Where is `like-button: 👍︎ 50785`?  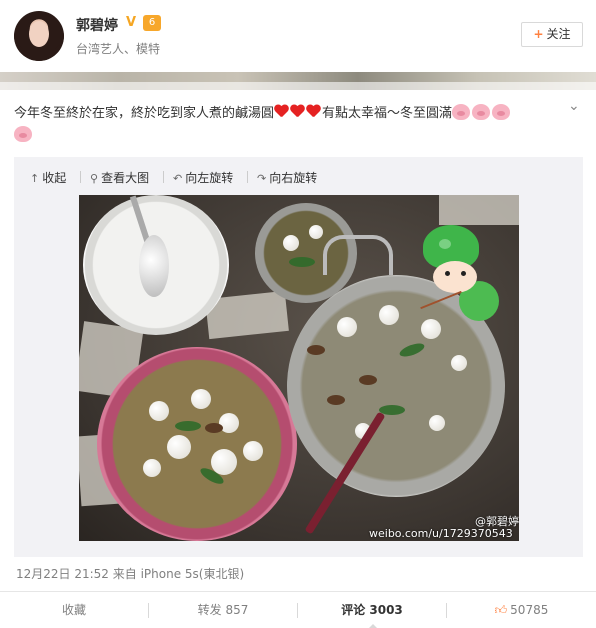 like-button: 👍︎ 50785 is located at coordinates (521, 610).